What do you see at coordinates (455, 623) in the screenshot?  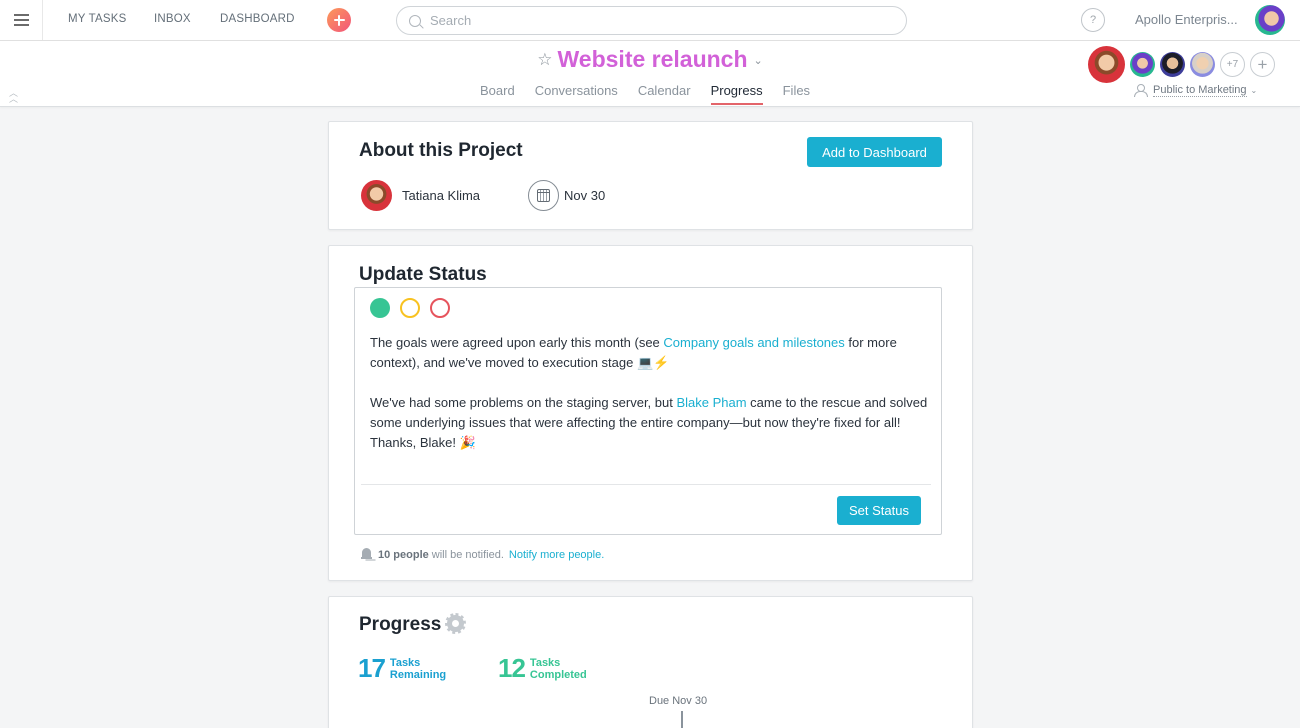 I see `gear-icon` at bounding box center [455, 623].